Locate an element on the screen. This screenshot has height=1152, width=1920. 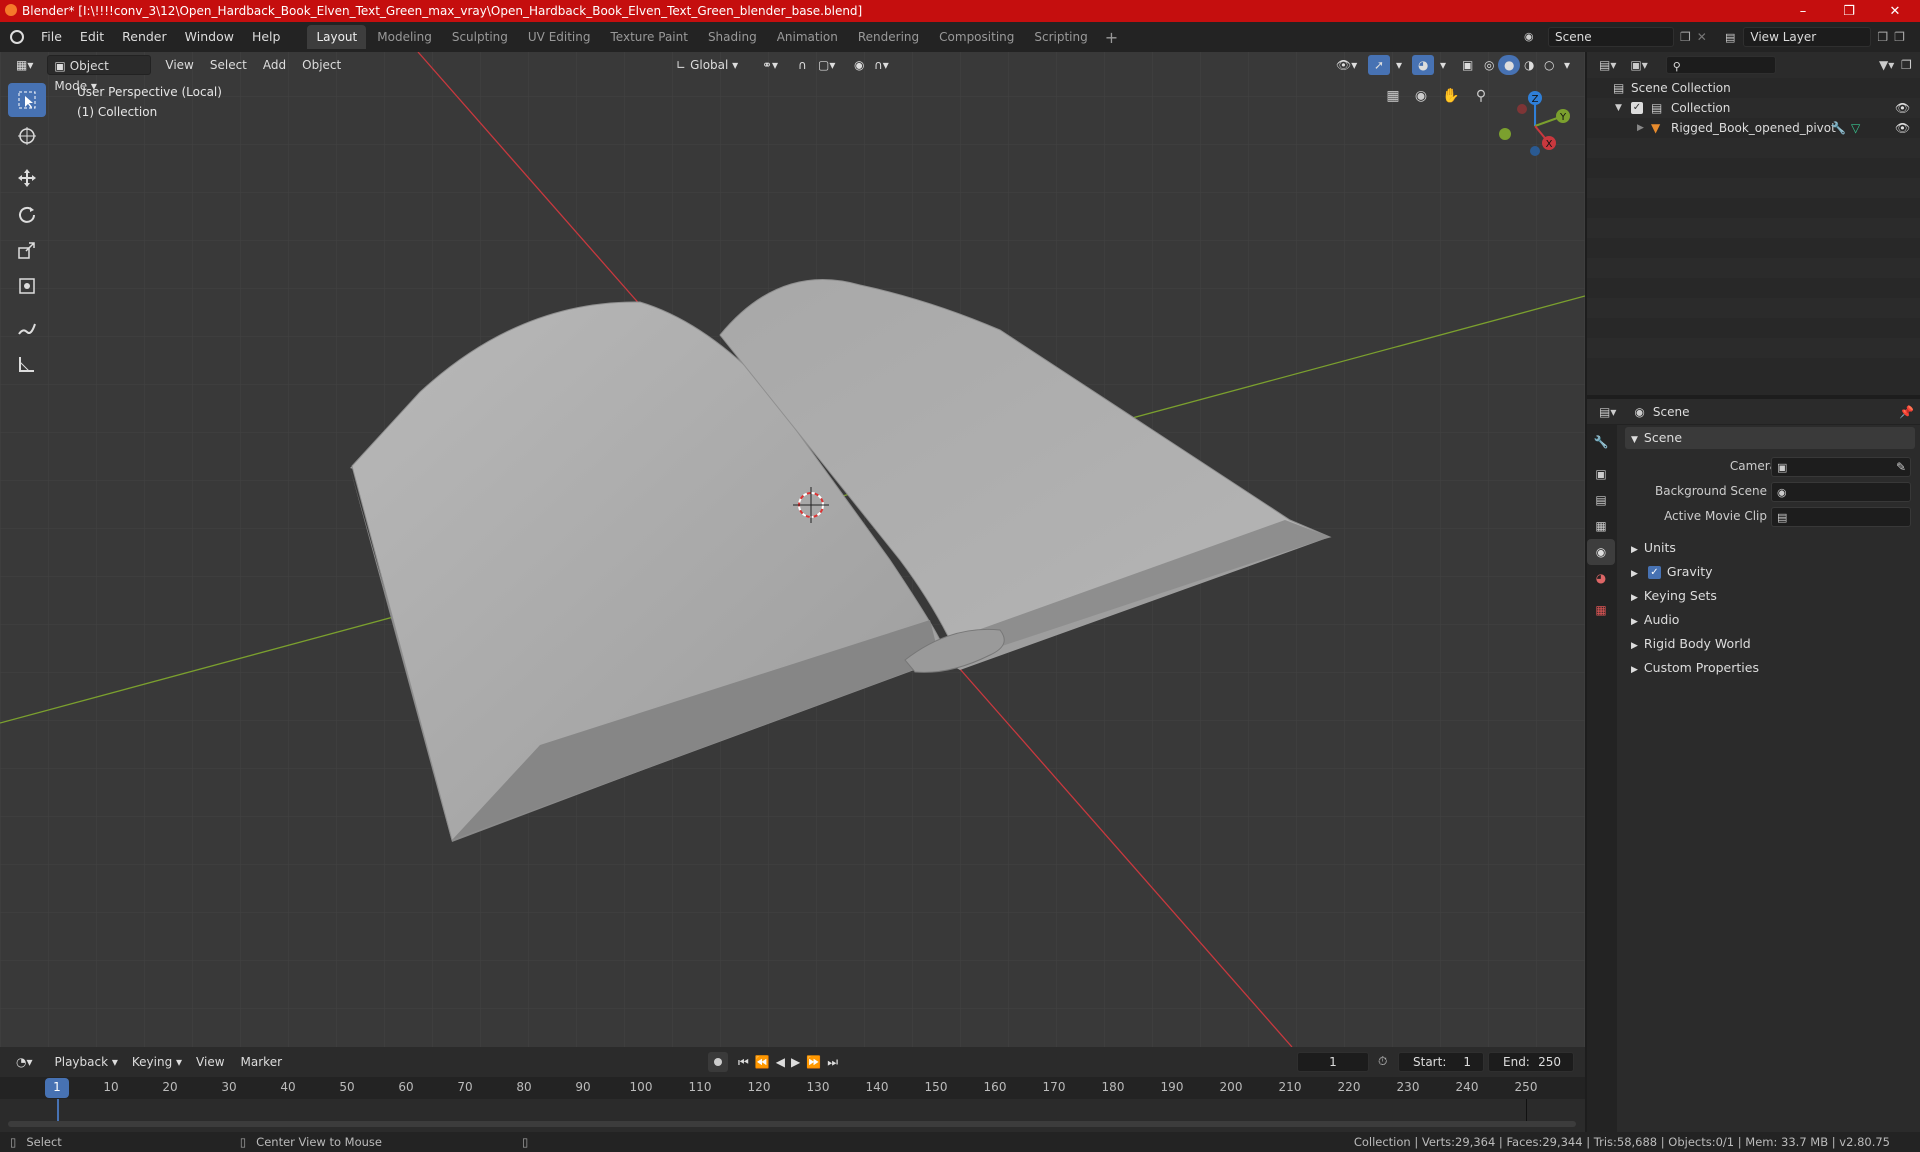
overlays-toggle-icon: ◕ is located at coordinates (1423, 65).